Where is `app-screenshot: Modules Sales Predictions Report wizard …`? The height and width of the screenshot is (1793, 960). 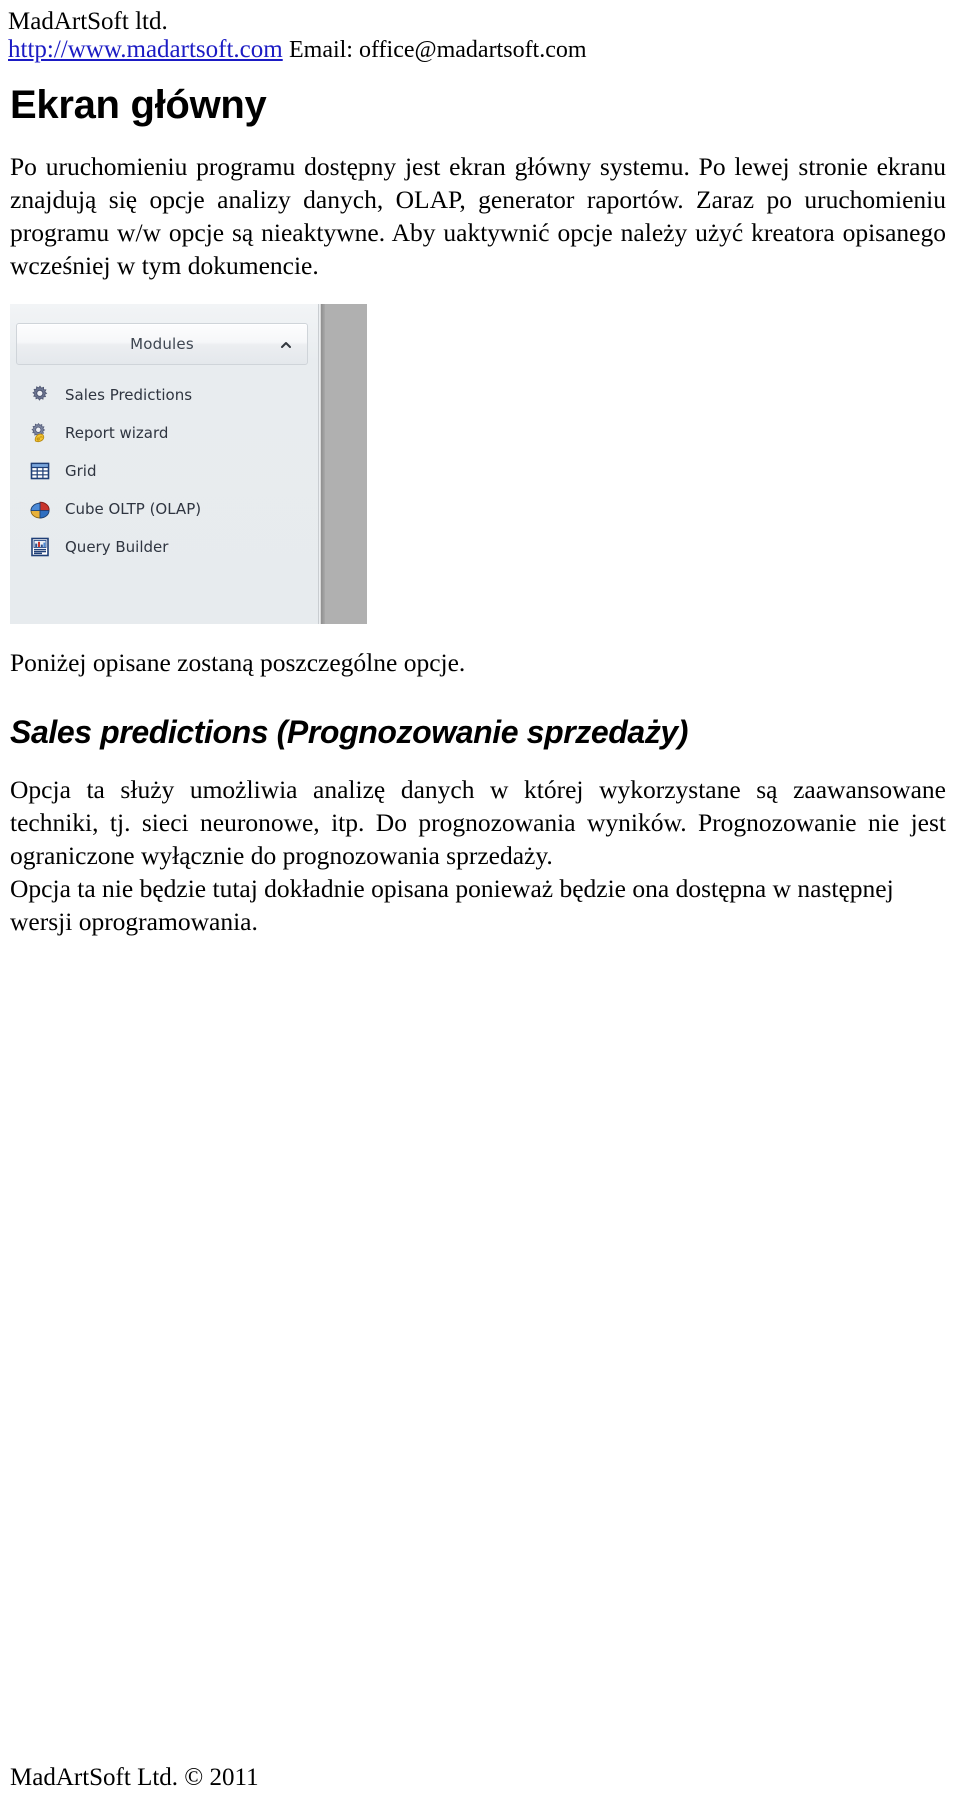 app-screenshot: Modules Sales Predictions Report wizard … is located at coordinates (188, 464).